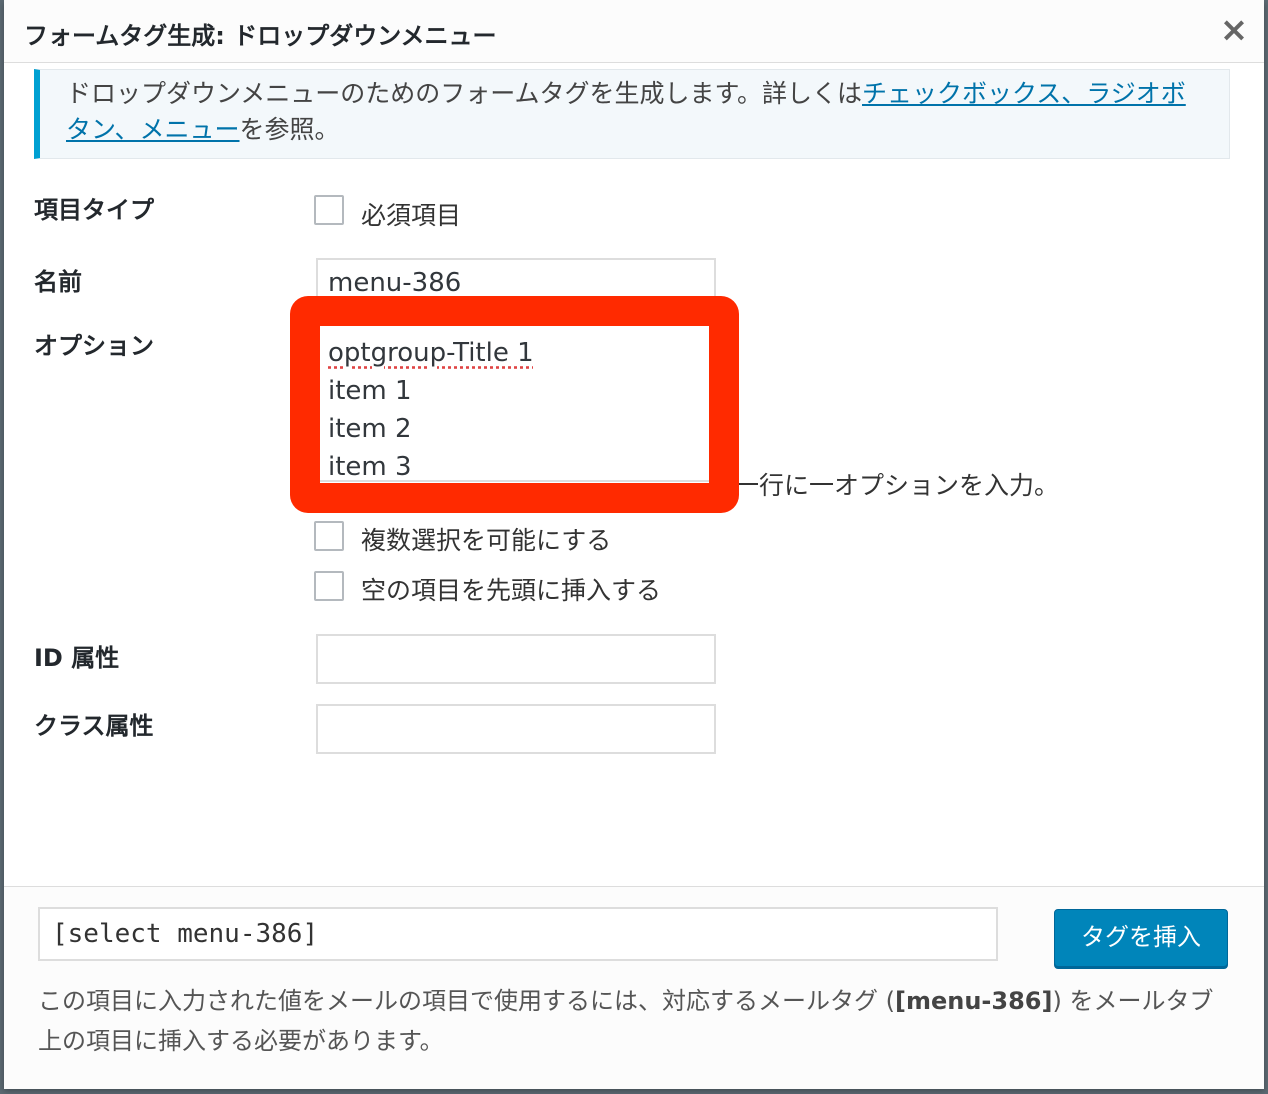  Describe the element at coordinates (511, 590) in the screenshot. I see `blank-first-label: 空の項目を先頭に挿入する` at that location.